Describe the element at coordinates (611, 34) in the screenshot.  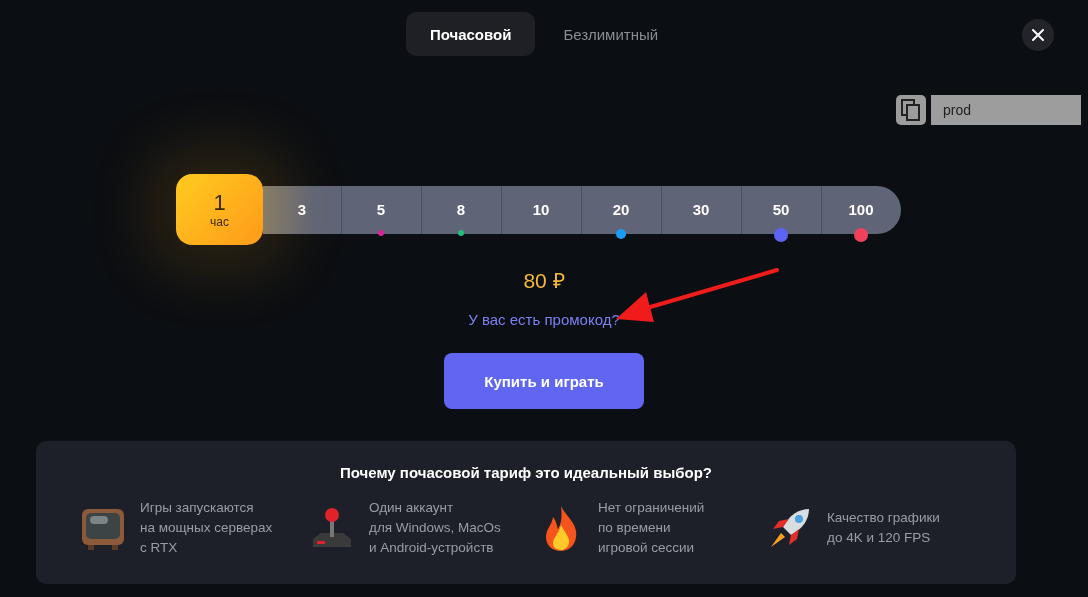
I see `tab: Безлимитный` at that location.